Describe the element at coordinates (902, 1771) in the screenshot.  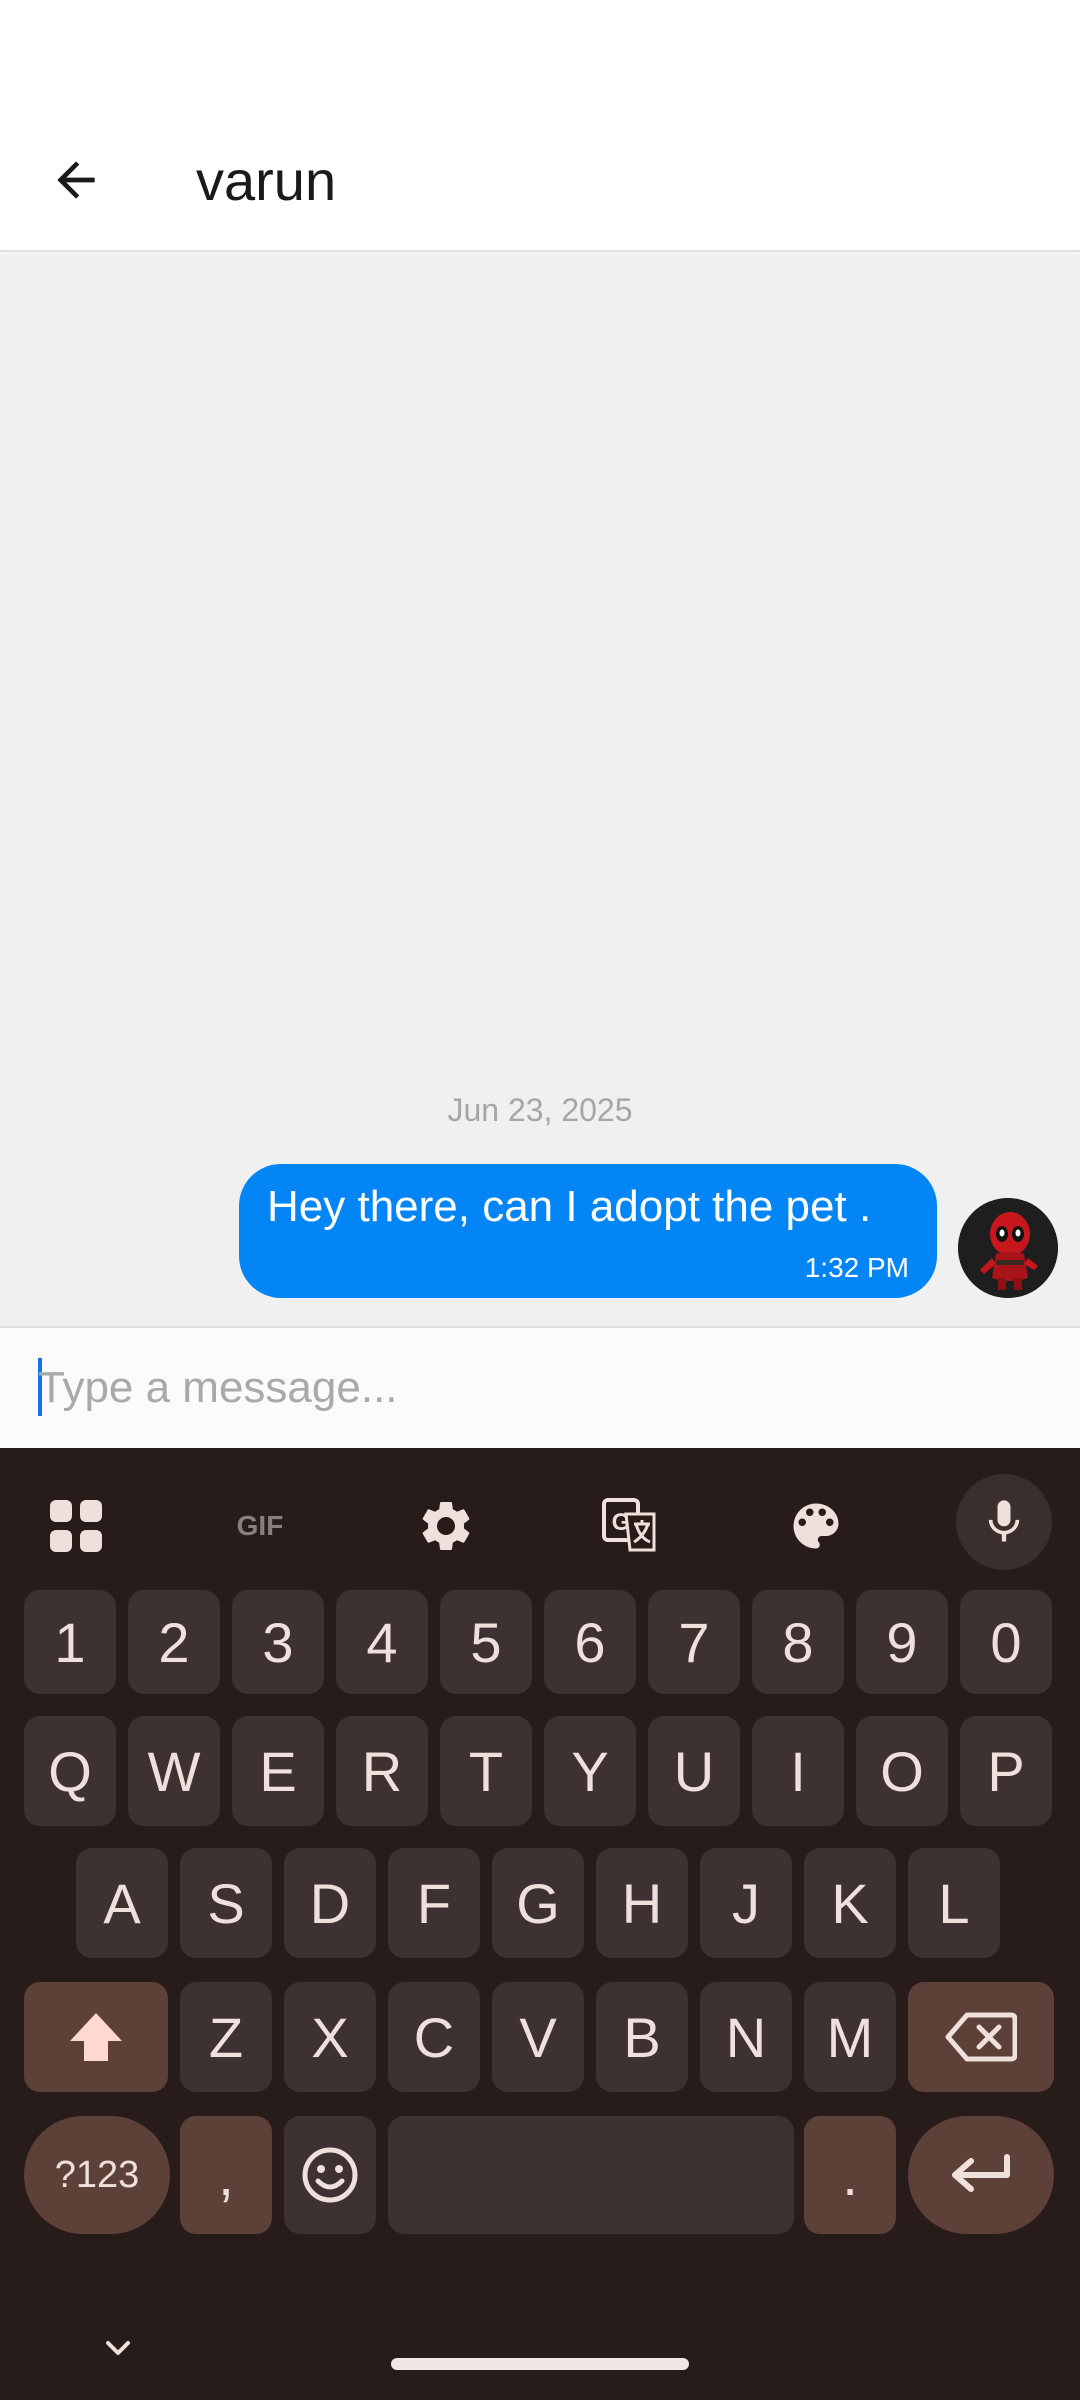
I see `key-o: O` at that location.